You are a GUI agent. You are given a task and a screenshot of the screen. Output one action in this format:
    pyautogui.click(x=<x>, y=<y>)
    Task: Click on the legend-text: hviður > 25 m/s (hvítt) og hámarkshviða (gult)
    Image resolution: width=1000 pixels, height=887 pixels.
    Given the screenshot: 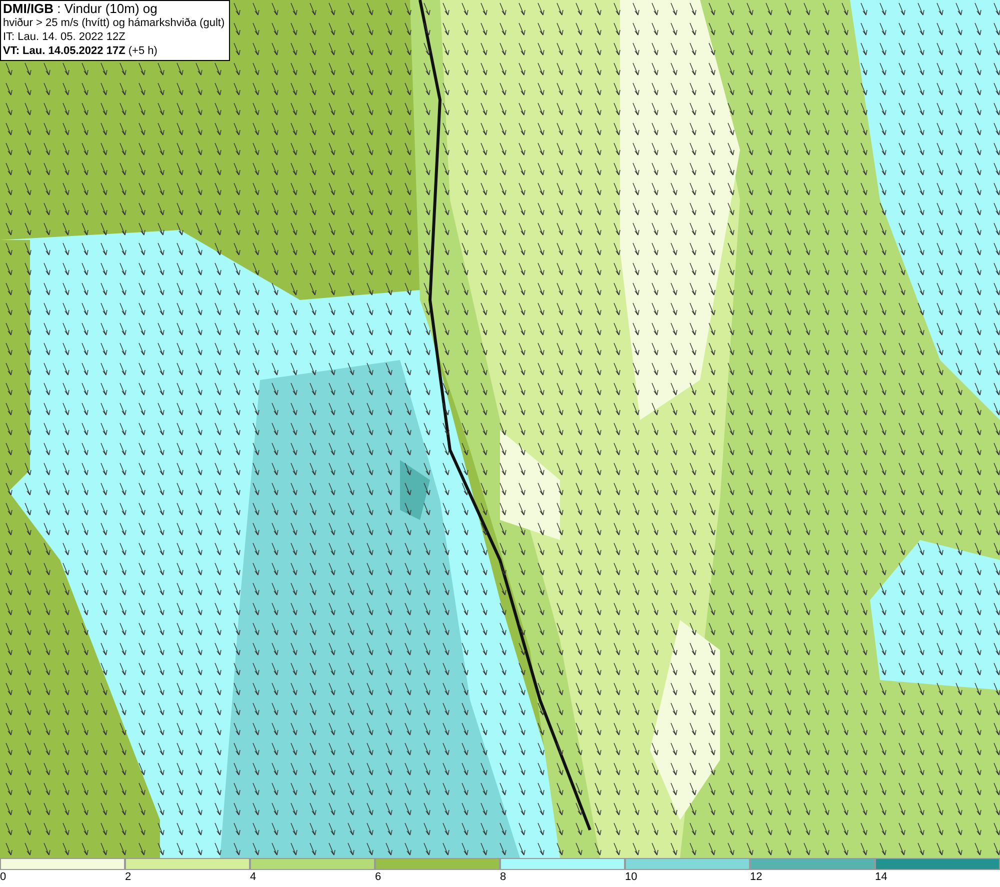 What is the action you would take?
    pyautogui.click(x=114, y=23)
    